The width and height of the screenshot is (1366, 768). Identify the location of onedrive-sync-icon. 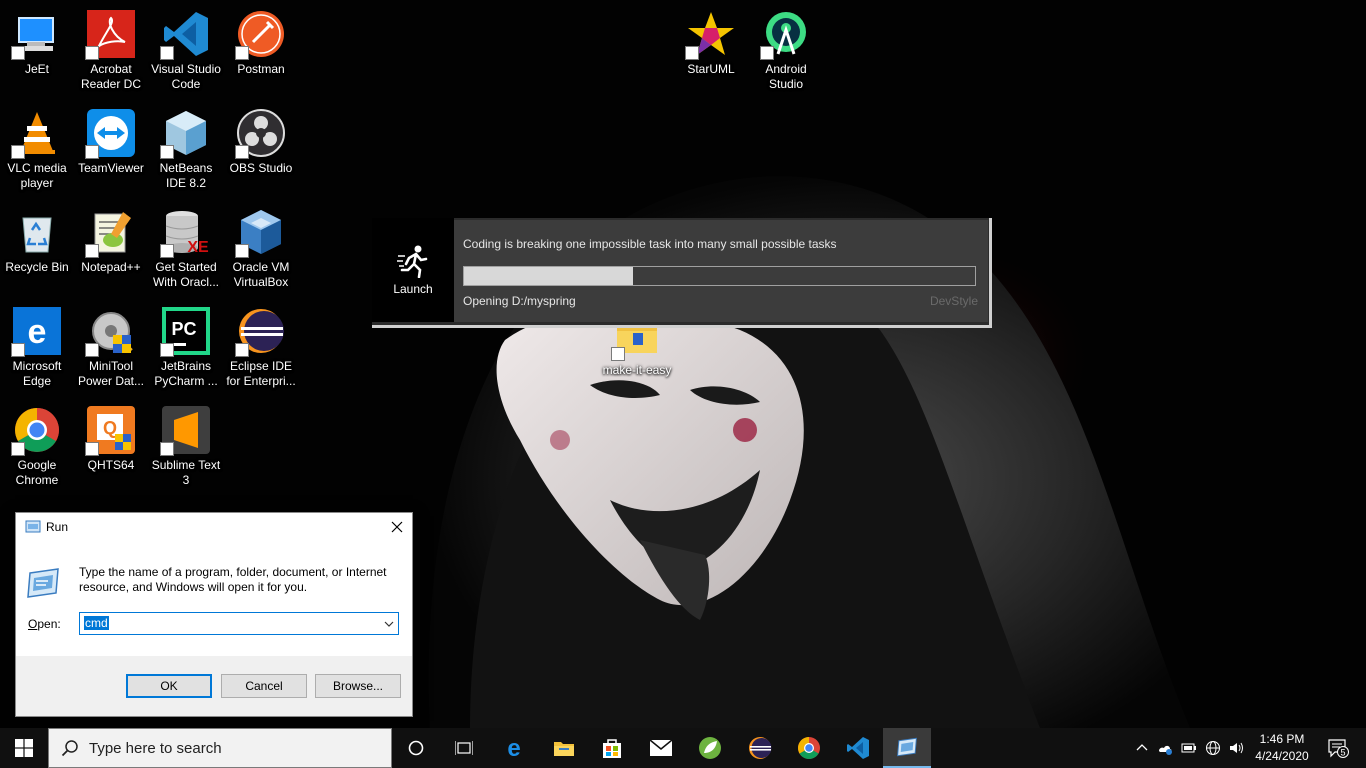
(1165, 748).